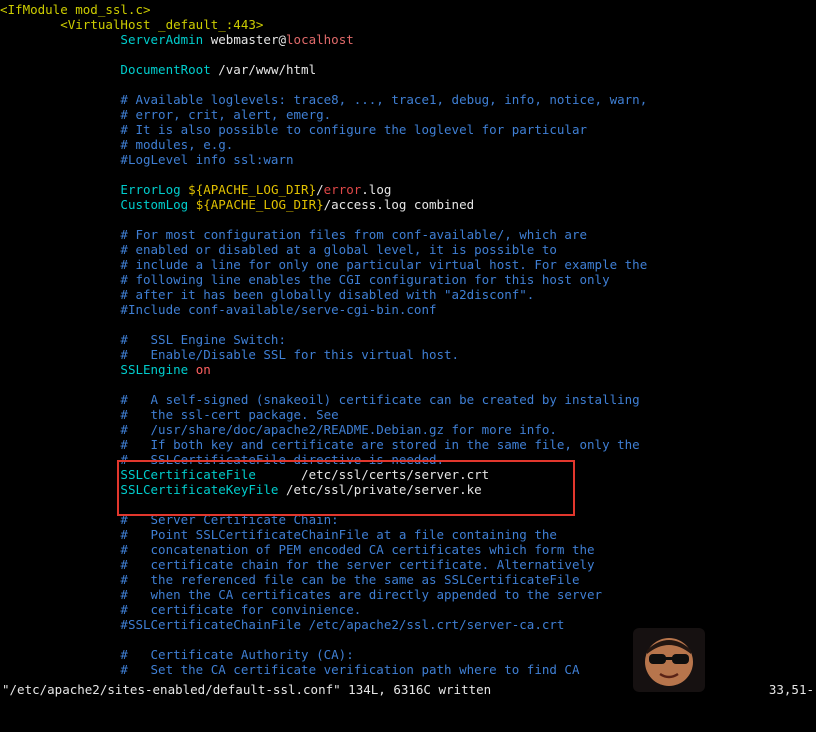  What do you see at coordinates (408, 369) in the screenshot?
I see `code-line: SSLEngine on` at bounding box center [408, 369].